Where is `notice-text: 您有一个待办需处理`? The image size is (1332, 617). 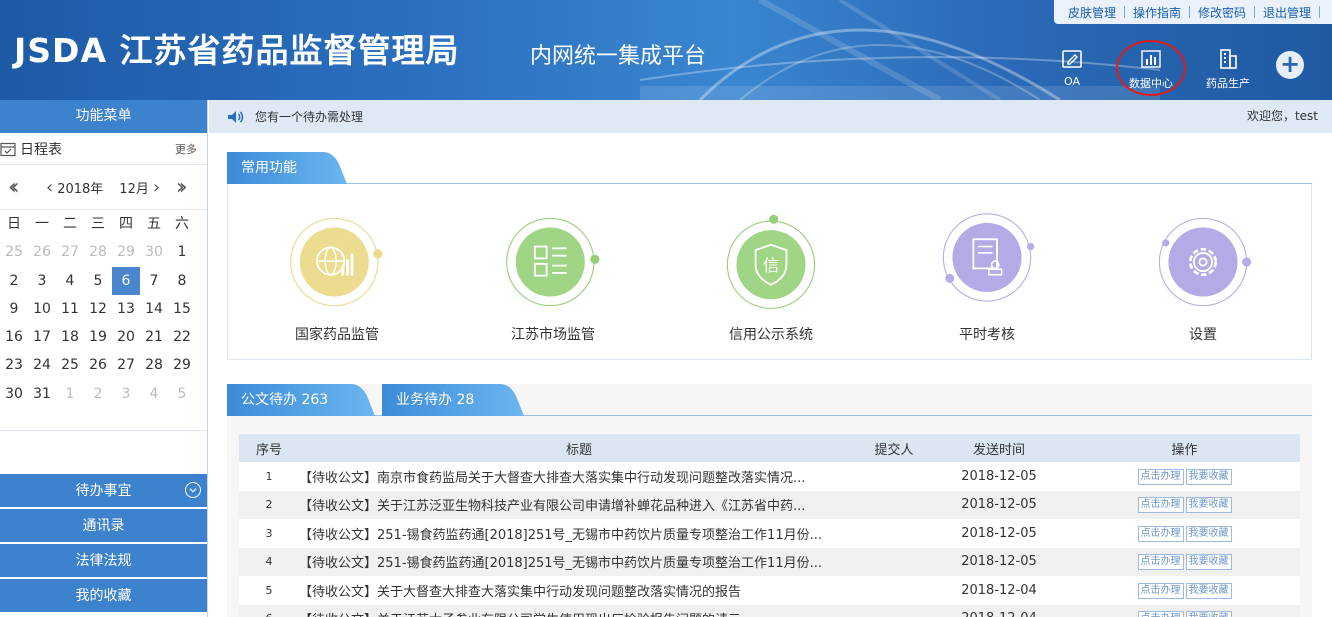 notice-text: 您有一个待办需处理 is located at coordinates (309, 116).